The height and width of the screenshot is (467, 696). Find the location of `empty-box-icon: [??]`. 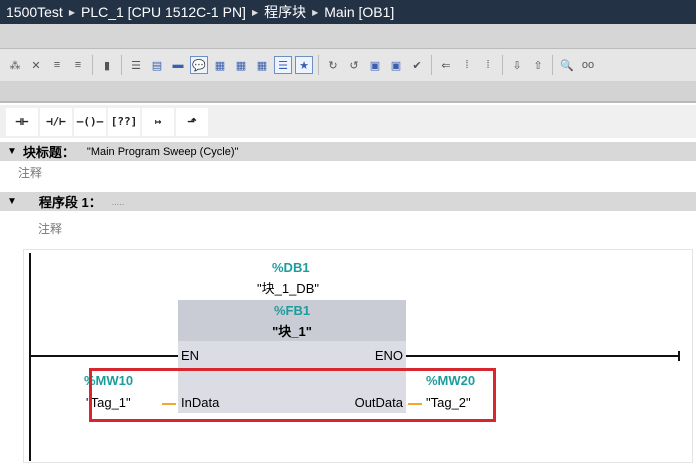

empty-box-icon: [??] is located at coordinates (124, 121).